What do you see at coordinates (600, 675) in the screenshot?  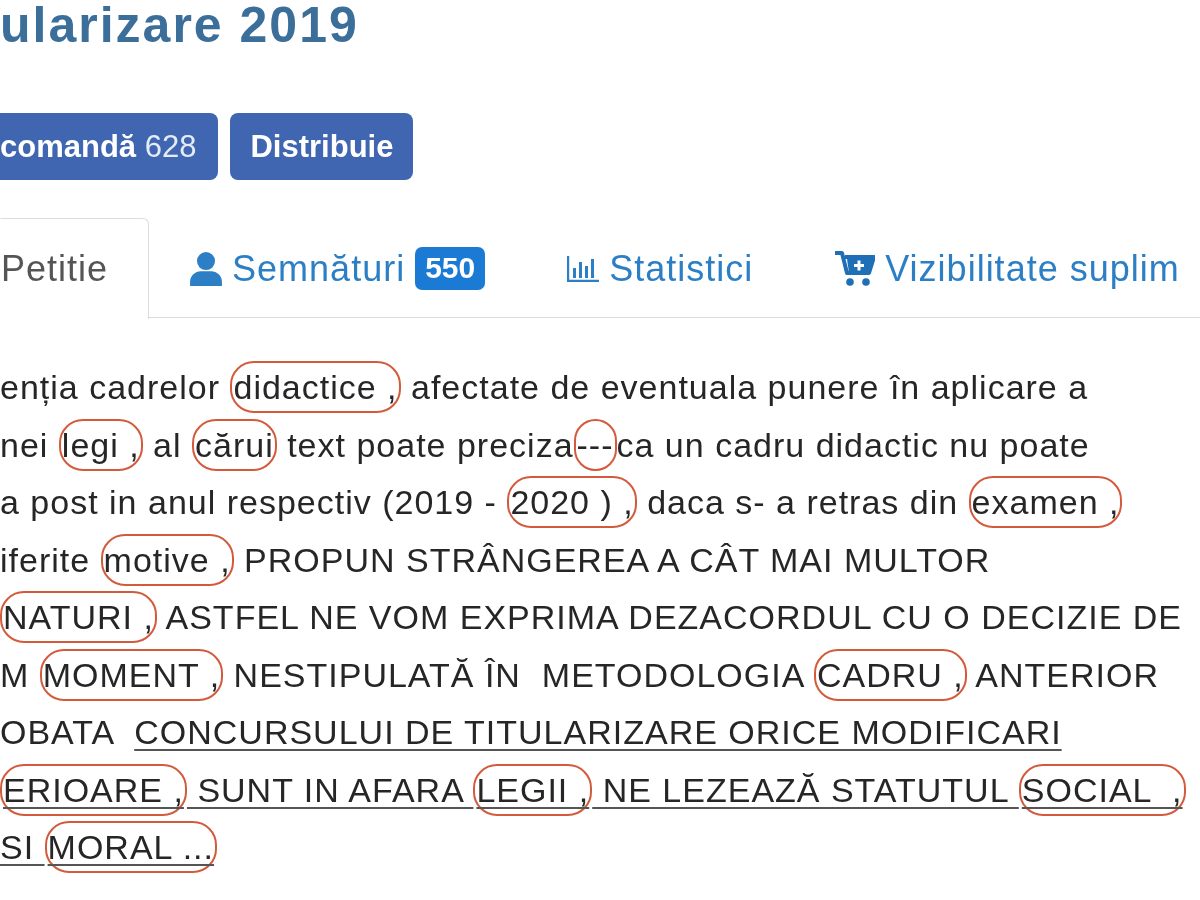 I see `petition-text-line: M MOMENT , NESTIPULATĂ ÎN METODOLOGIA CADRU , ANTERIOR` at bounding box center [600, 675].